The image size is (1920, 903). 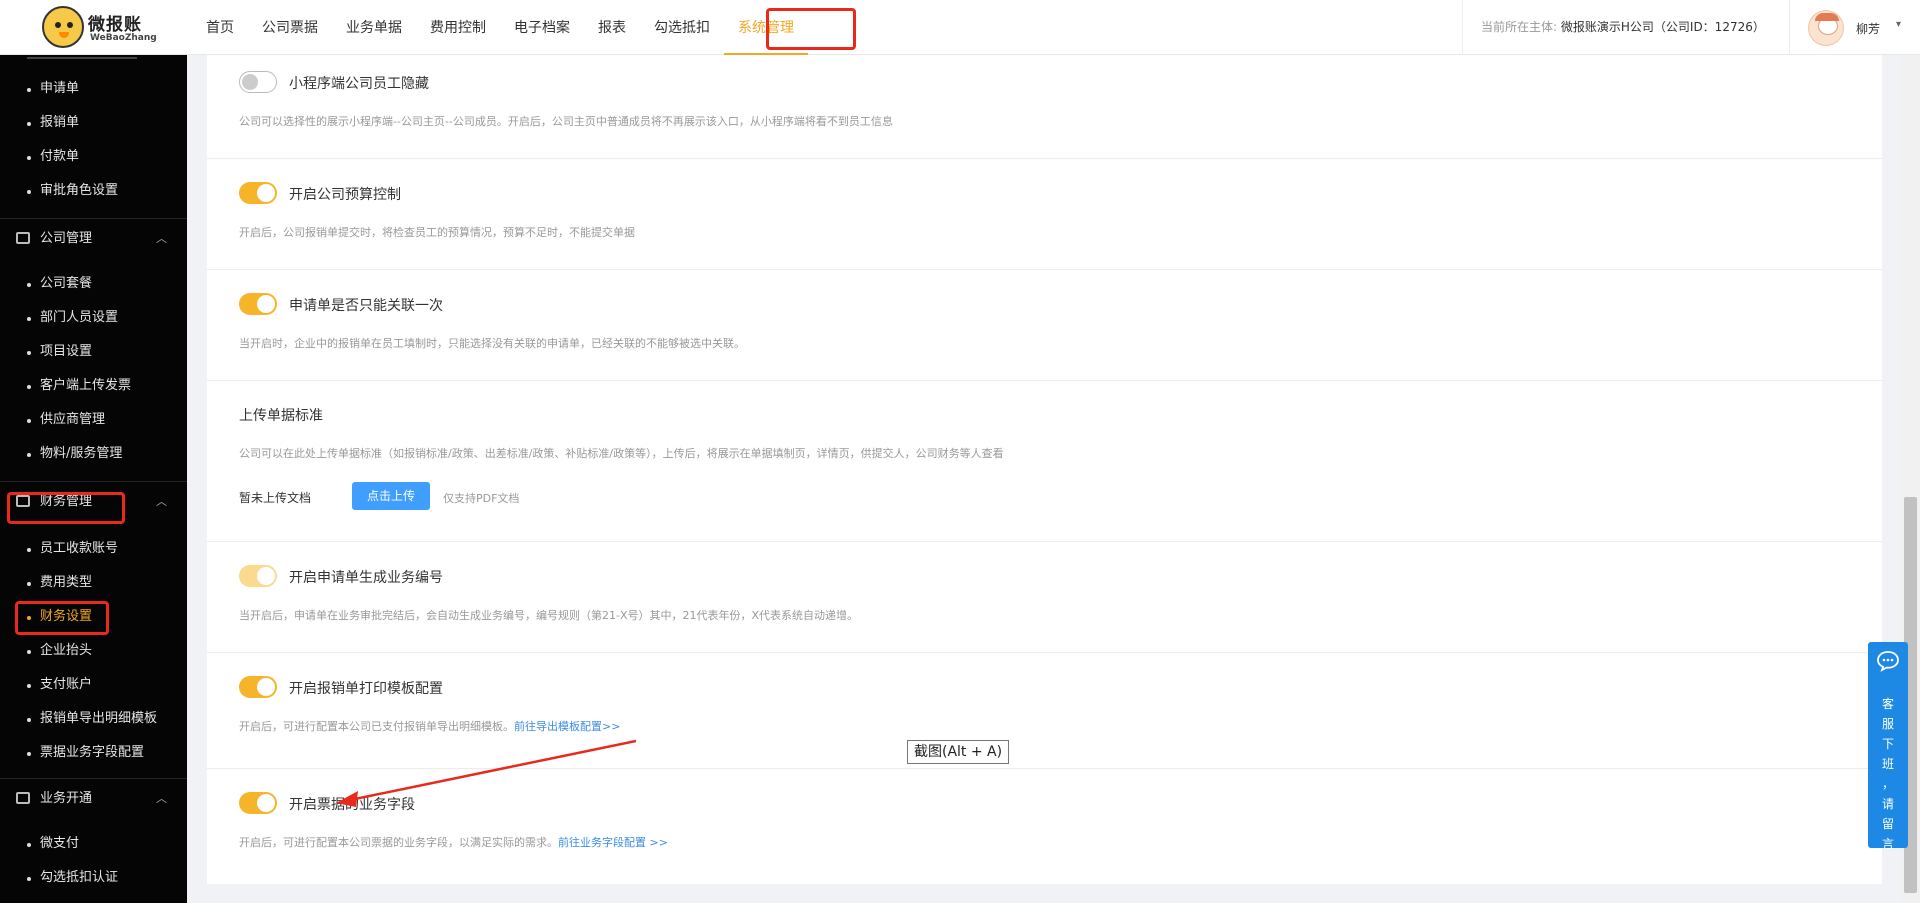 What do you see at coordinates (281, 416) in the screenshot?
I see `setting-title: 上传单据标准` at bounding box center [281, 416].